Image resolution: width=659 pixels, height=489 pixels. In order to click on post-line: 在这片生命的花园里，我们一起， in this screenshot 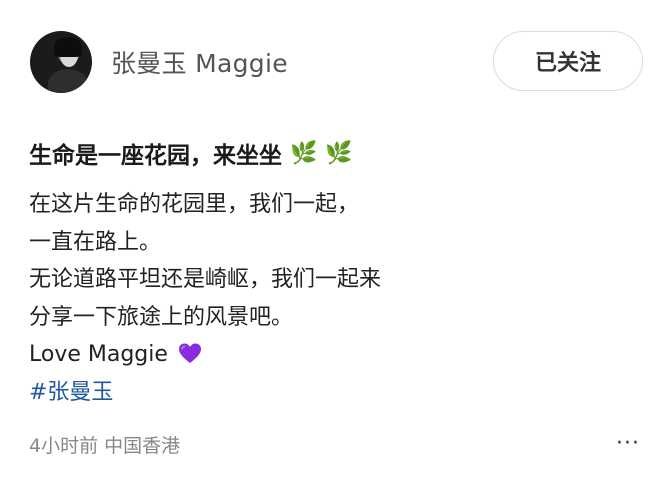, I will do `click(194, 204)`.